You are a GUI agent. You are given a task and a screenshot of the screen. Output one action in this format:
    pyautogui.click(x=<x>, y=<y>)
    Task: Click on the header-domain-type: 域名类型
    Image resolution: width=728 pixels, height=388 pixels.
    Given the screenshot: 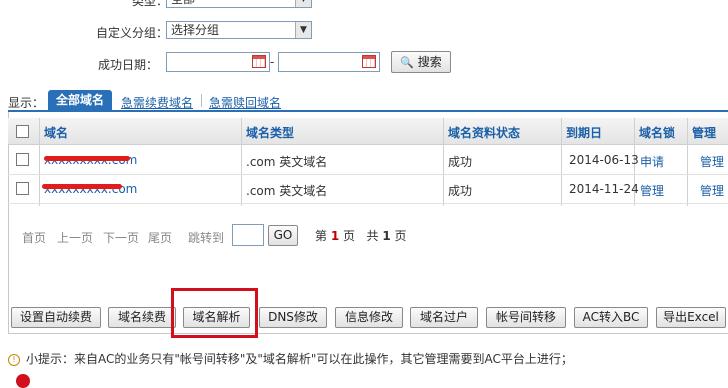 What is the action you would take?
    pyautogui.click(x=270, y=132)
    